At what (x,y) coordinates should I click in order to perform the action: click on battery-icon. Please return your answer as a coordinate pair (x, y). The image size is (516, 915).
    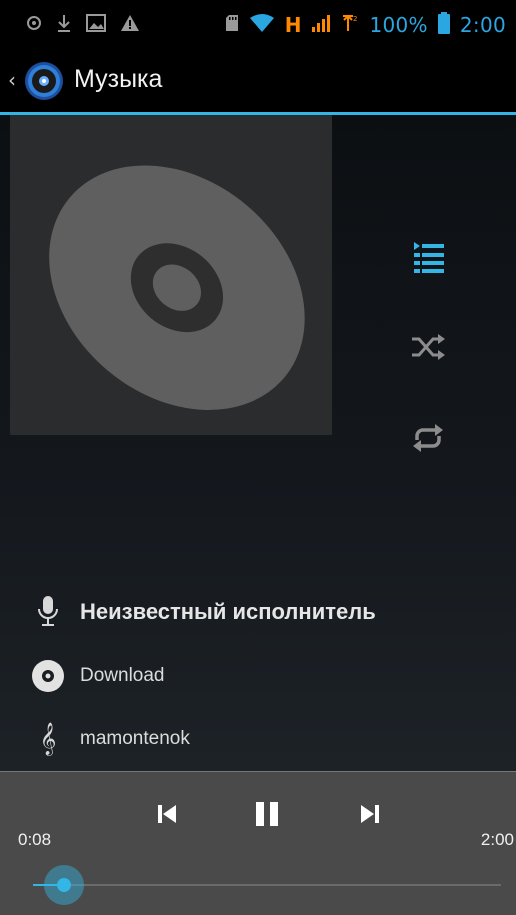
    Looking at the image, I should click on (443, 25).